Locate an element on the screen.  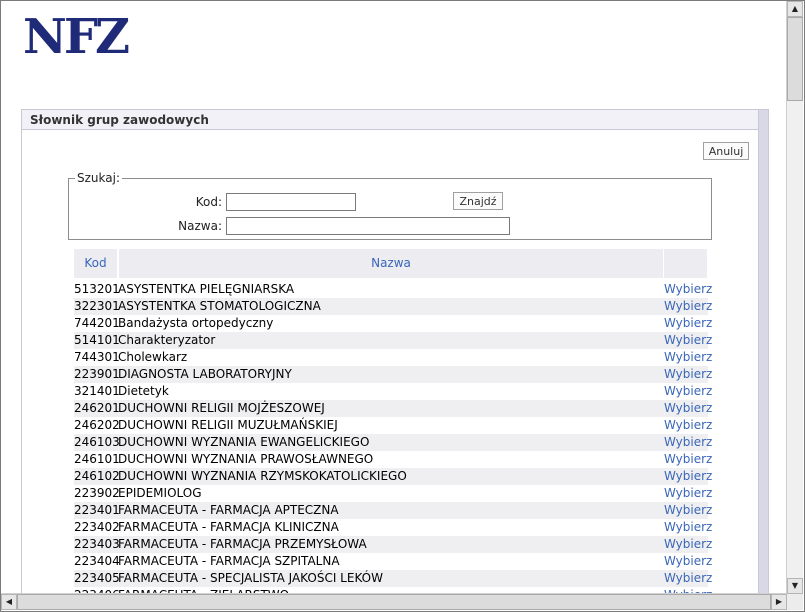
row-name: FARMACEUTA - FARMACJA APTECZNA is located at coordinates (228, 510).